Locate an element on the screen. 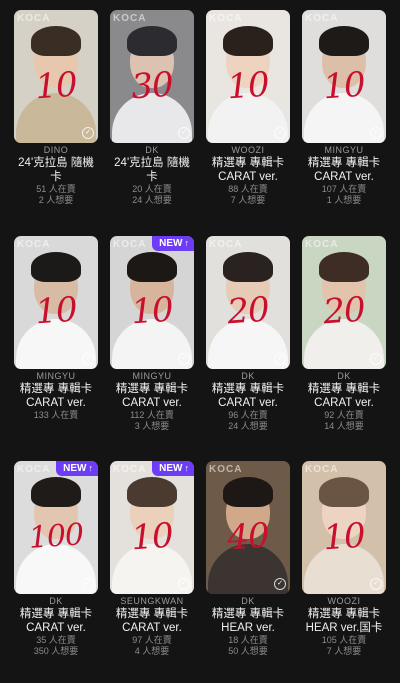 The image size is (400, 683). photocard-listing: KOCA 30 ✓ DK 24'克拉島 隨機卡 20 人在賣 24 人想要 is located at coordinates (152, 119).